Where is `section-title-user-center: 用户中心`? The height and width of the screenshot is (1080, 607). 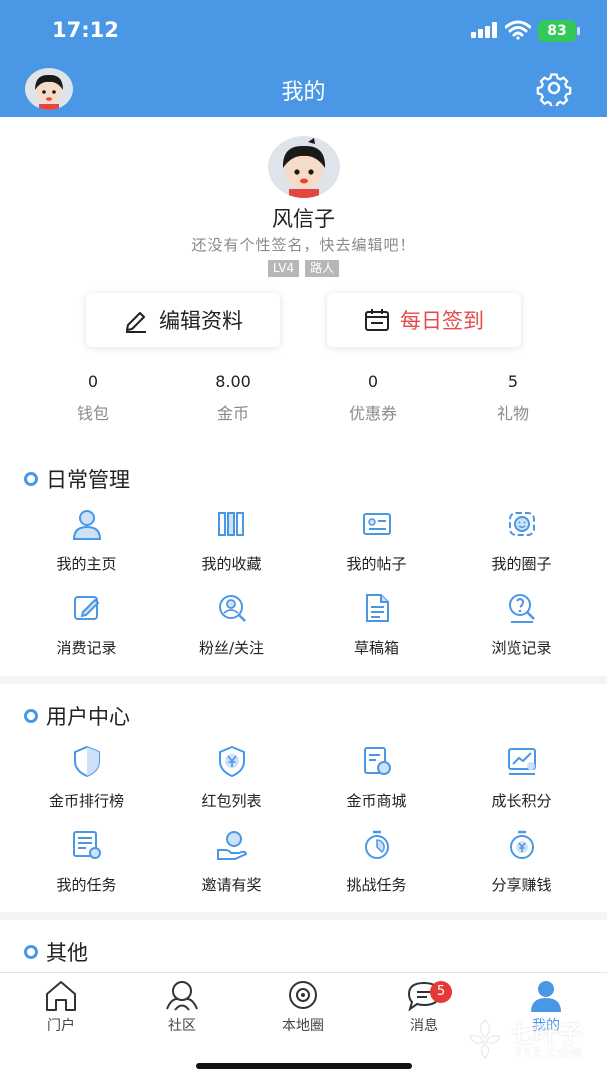
section-title-user-center: 用户中心 is located at coordinates (77, 716).